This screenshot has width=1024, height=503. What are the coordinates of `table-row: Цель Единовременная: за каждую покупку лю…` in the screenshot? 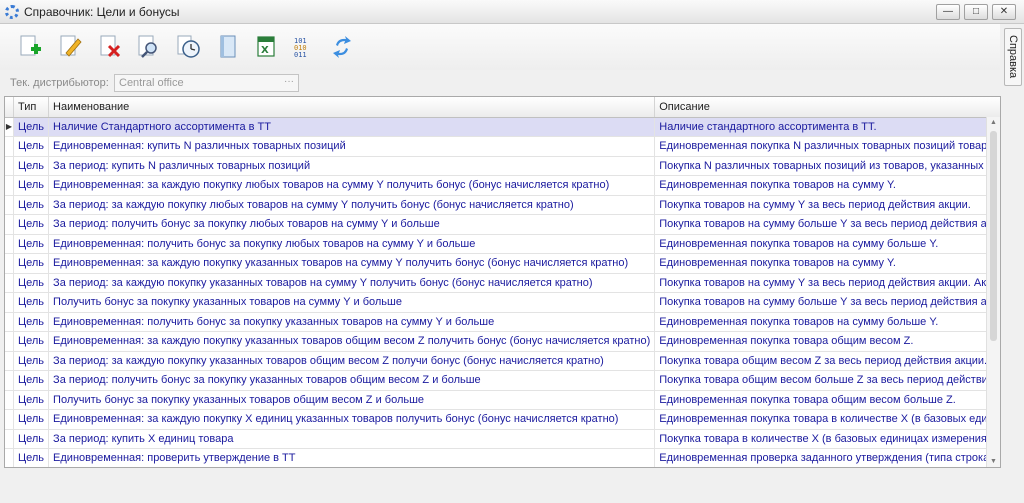 It's located at (502, 185).